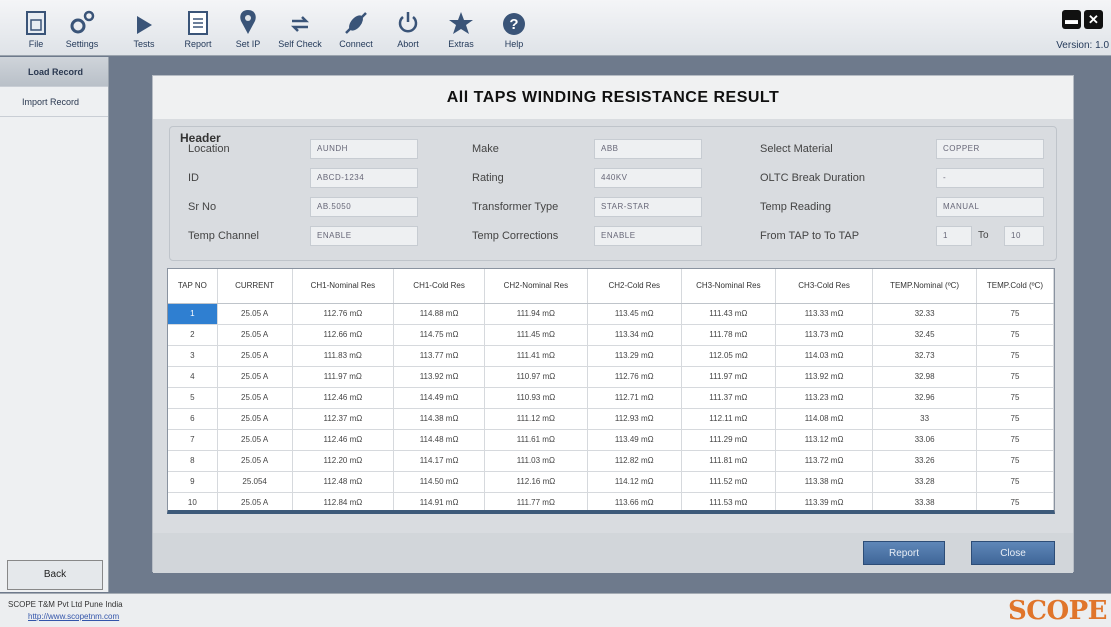 The width and height of the screenshot is (1111, 627). I want to click on tests-label: Tests, so click(144, 44).